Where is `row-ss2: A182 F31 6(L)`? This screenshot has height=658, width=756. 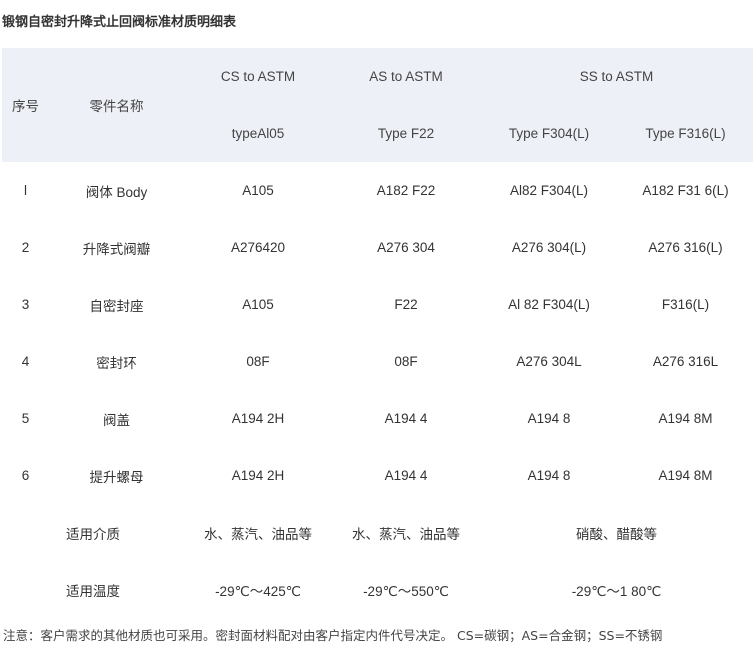
row-ss2: A182 F31 6(L) is located at coordinates (685, 190).